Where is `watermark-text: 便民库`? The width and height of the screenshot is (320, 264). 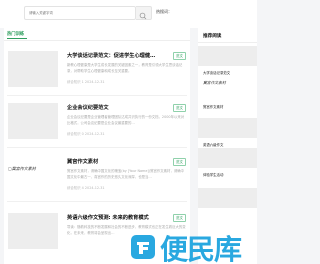 watermark-text: 便民库 is located at coordinates (201, 248).